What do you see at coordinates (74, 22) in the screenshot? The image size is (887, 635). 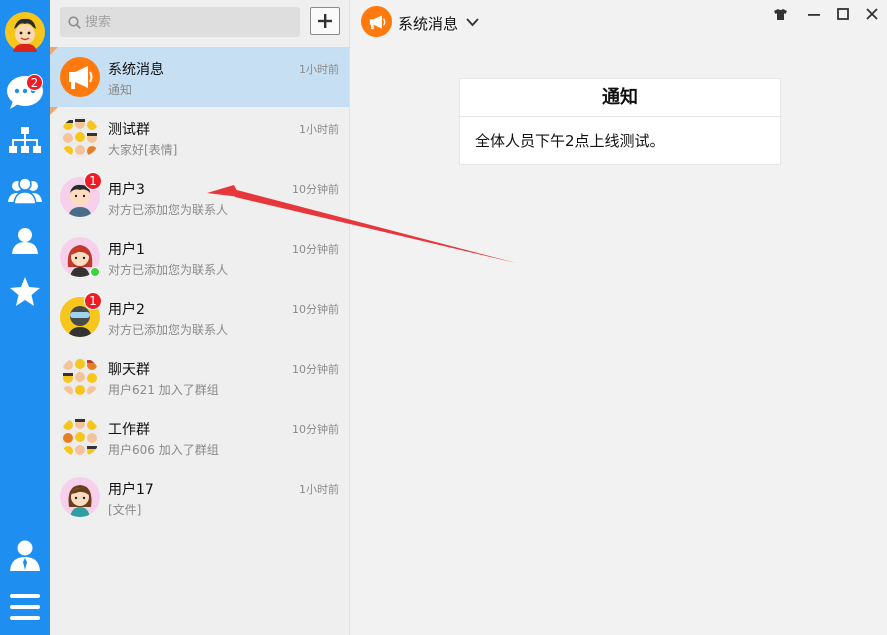 I see `search-icon` at bounding box center [74, 22].